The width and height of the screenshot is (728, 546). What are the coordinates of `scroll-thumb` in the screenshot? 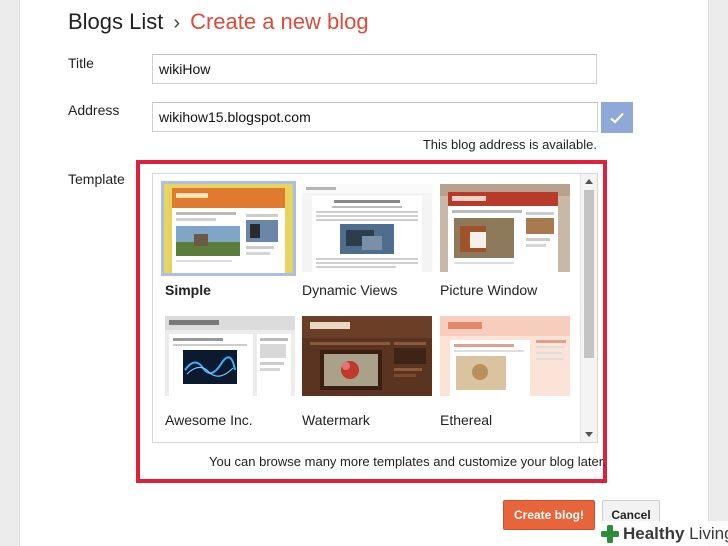 It's located at (589, 274).